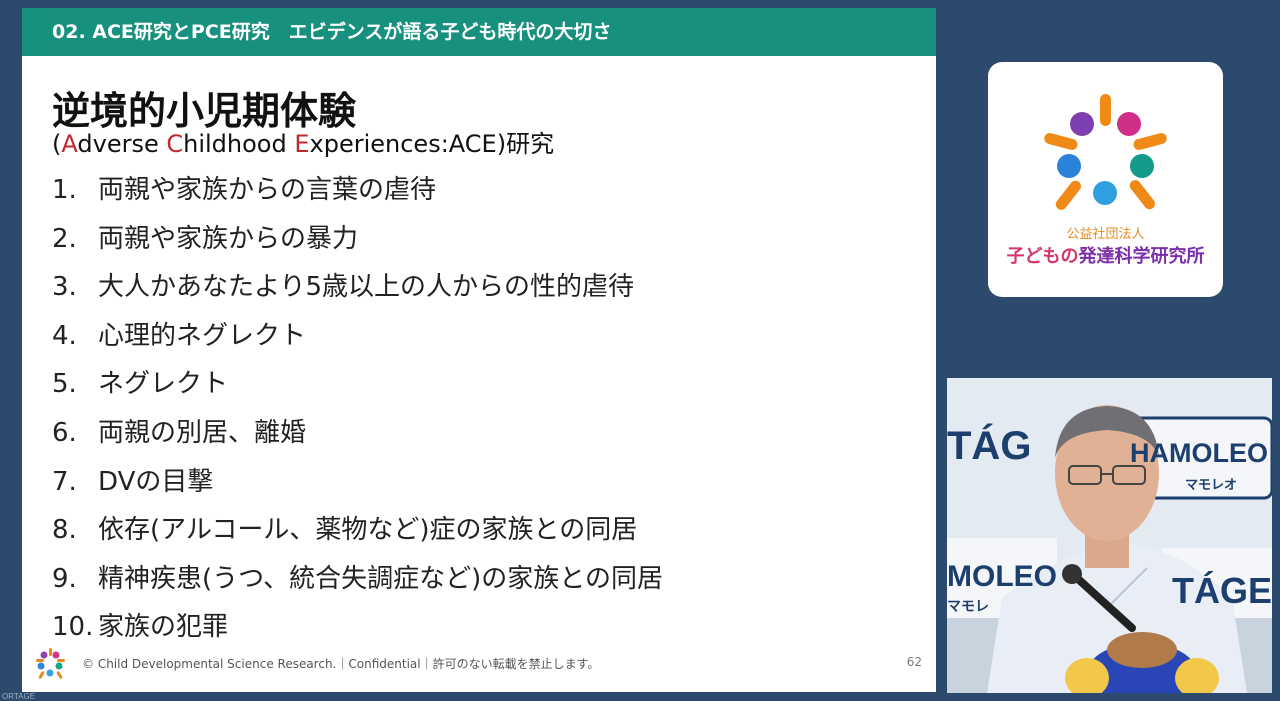  I want to click on list-item: 6. 両親の別居、離婚, so click(357, 433).